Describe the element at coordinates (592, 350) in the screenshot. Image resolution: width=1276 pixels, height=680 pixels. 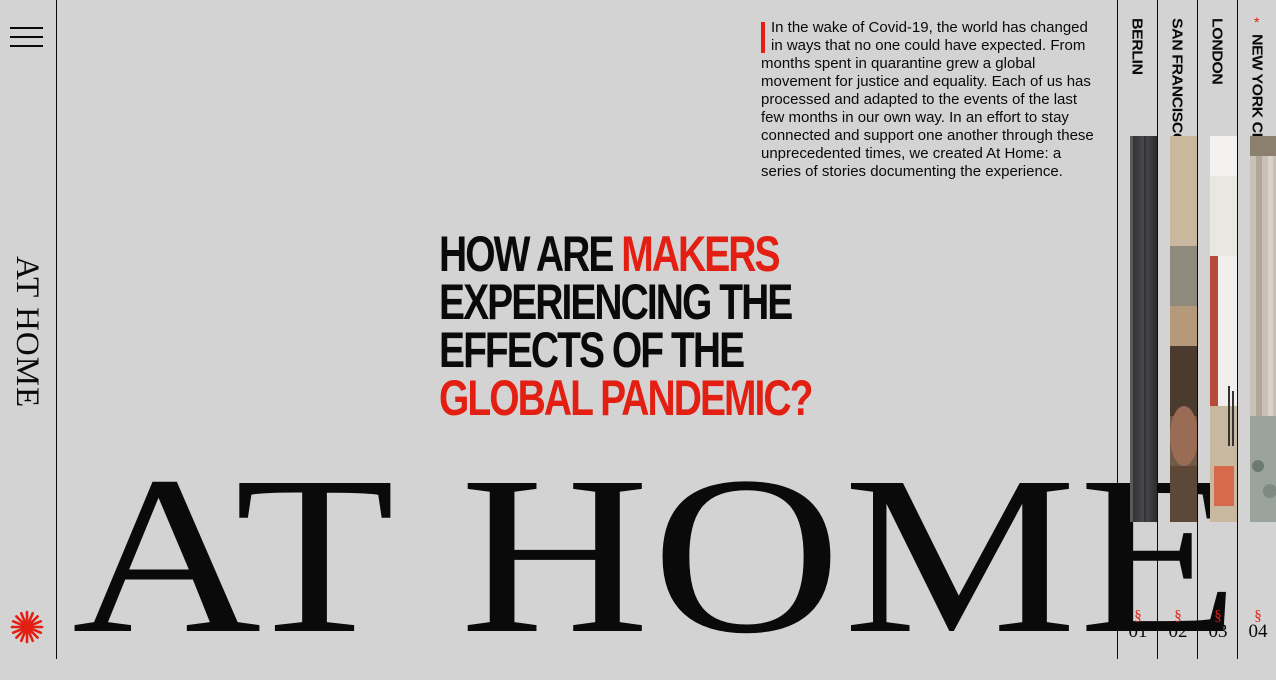
I see `question-line3: EFFECTS OF THE` at that location.